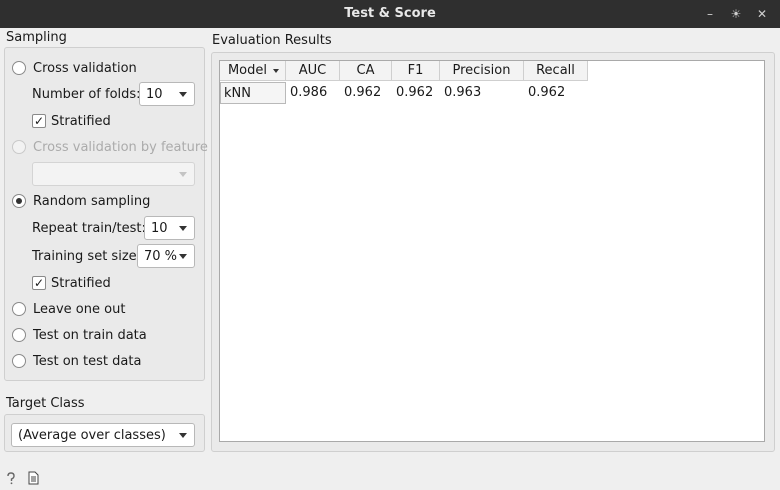  What do you see at coordinates (92, 435) in the screenshot?
I see `target-class-value: (Average over classes)` at bounding box center [92, 435].